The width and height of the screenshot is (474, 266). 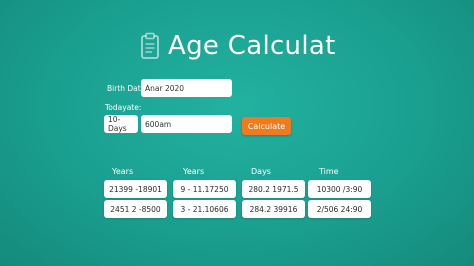 I want to click on calculate-button: Calculate, so click(x=266, y=126).